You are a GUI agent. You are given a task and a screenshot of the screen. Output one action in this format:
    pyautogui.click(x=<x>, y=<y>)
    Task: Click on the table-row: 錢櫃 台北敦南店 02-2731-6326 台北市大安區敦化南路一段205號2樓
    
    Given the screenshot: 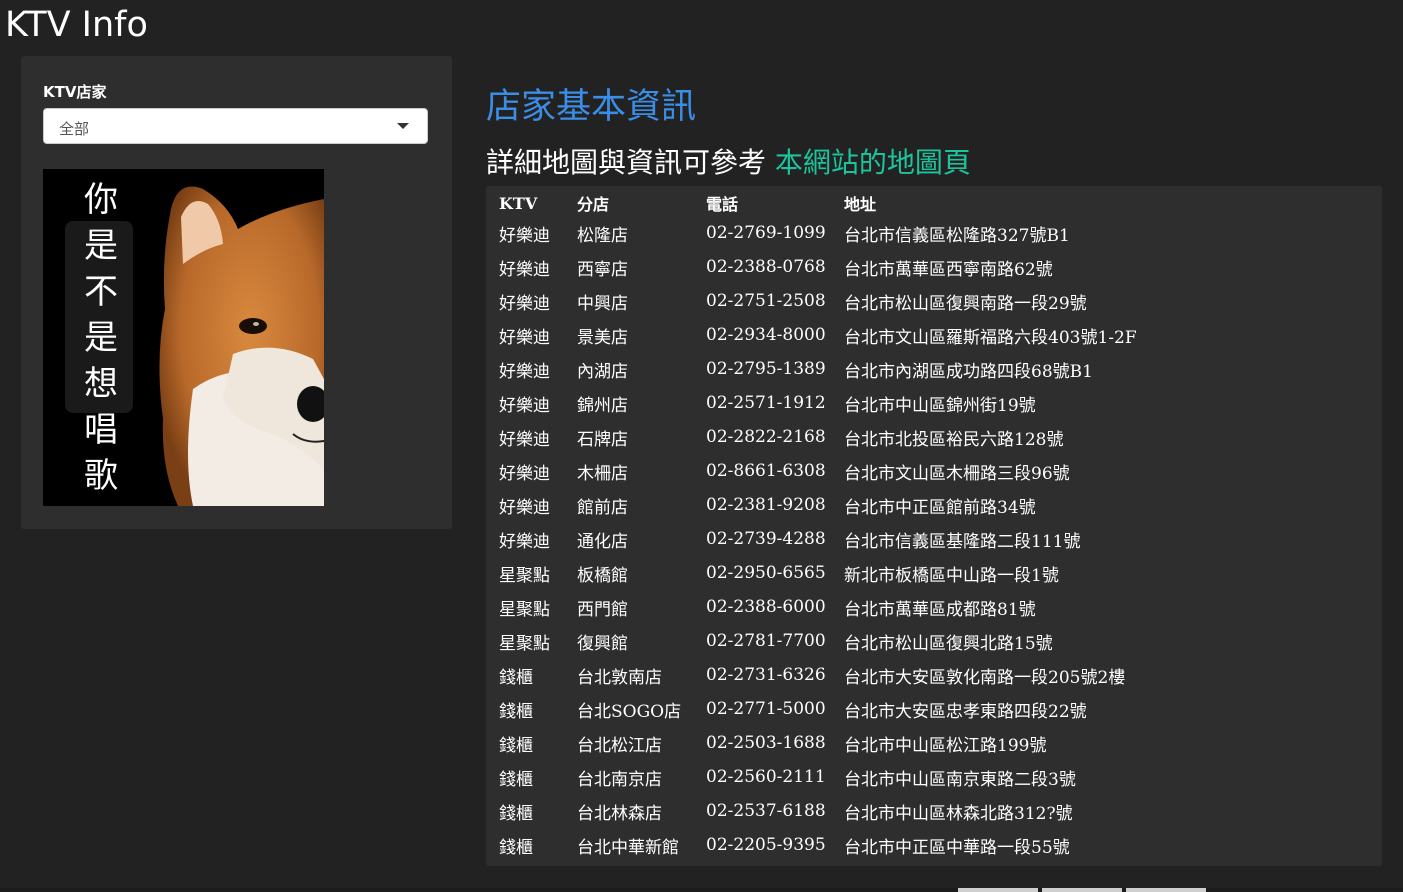 What is the action you would take?
    pyautogui.click(x=818, y=675)
    